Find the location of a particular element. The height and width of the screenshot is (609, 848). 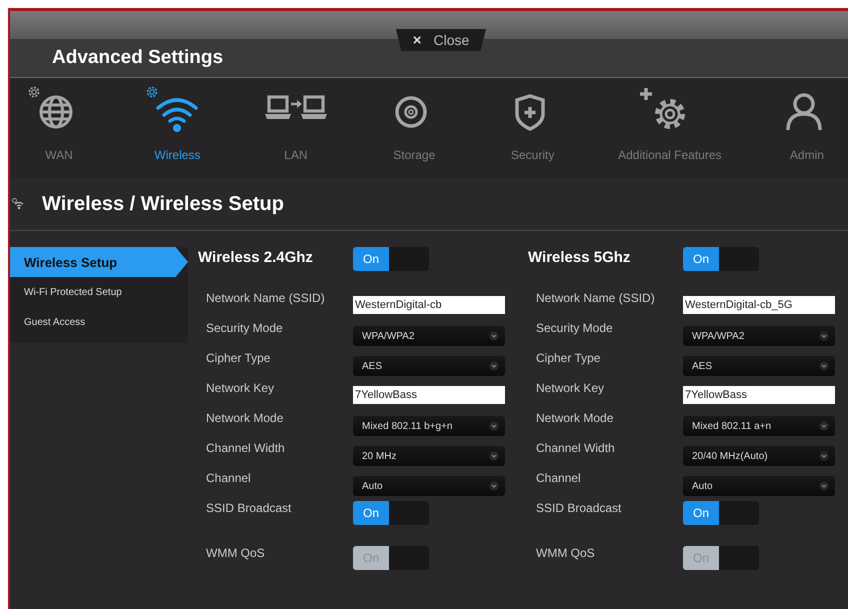

dropdown: 20 MHz is located at coordinates (429, 456).